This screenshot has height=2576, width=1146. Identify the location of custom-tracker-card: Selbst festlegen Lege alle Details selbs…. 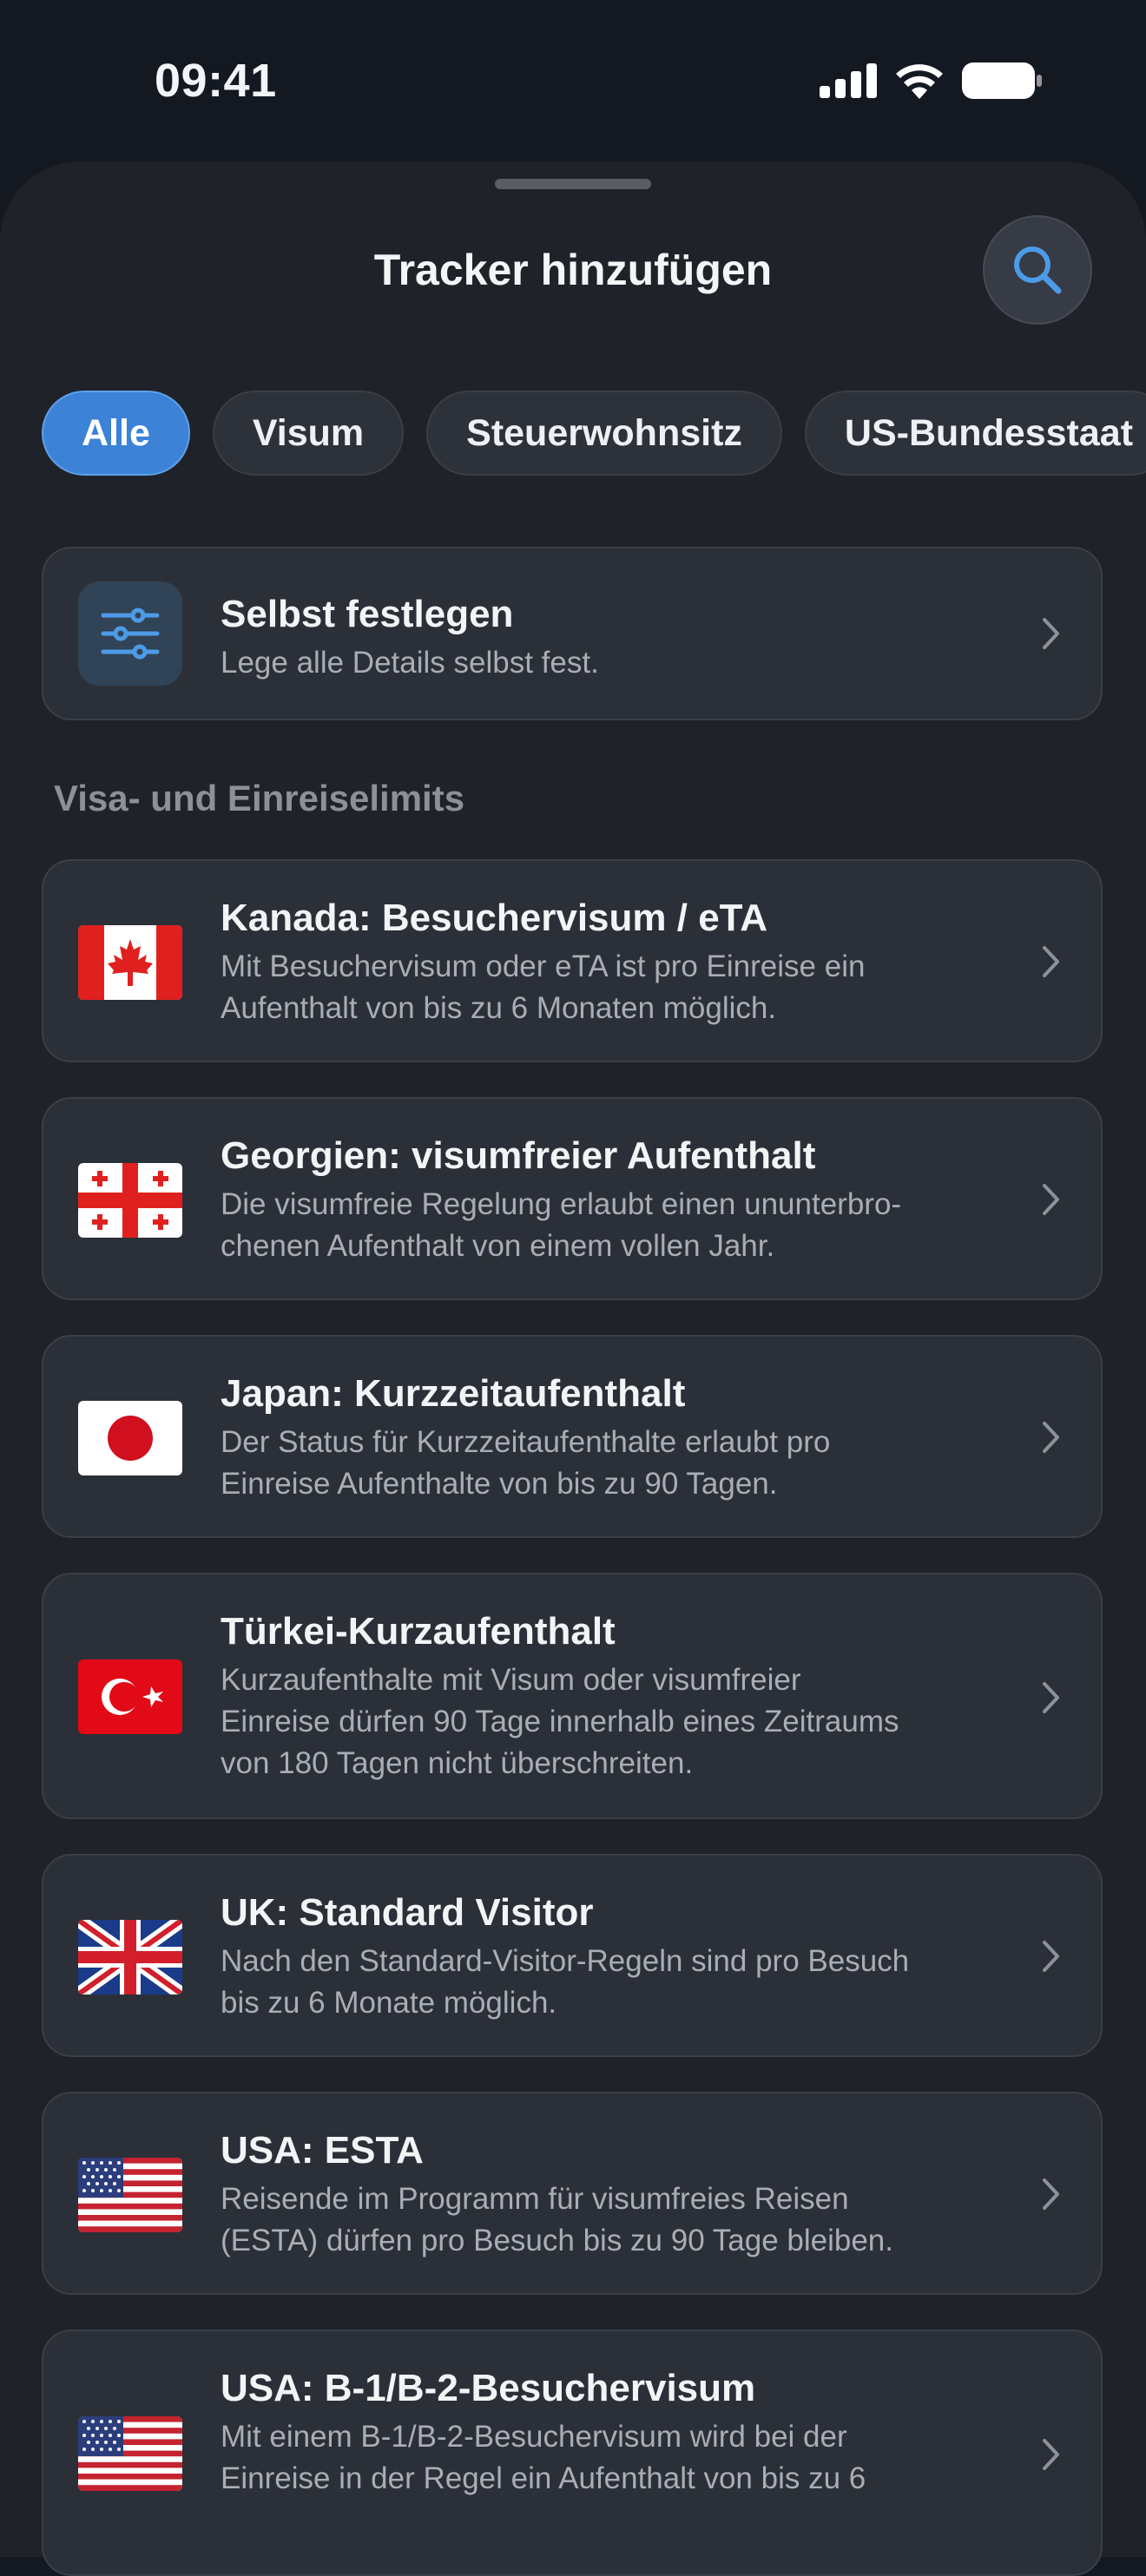
(572, 633).